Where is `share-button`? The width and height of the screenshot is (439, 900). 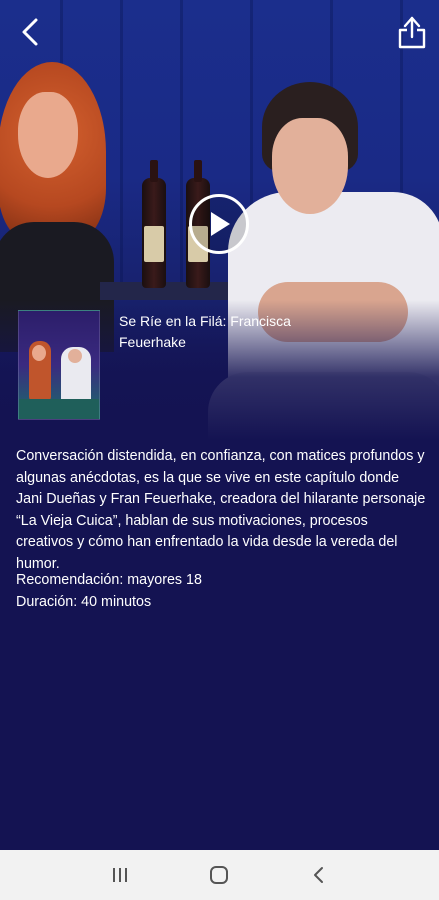
share-button is located at coordinates (412, 32).